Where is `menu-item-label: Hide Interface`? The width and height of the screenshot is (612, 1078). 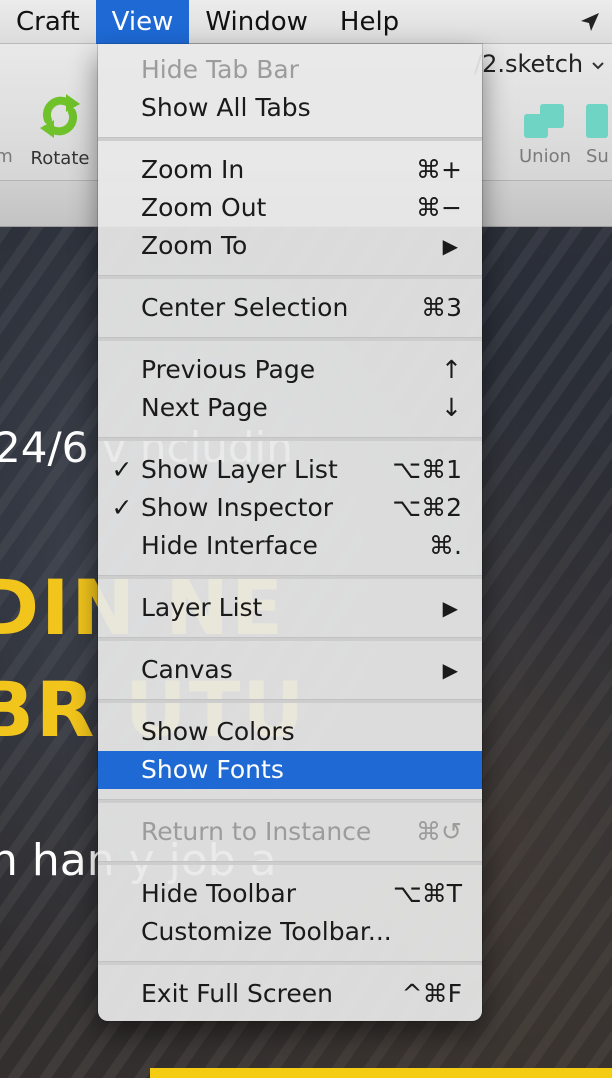
menu-item-label: Hide Interface is located at coordinates (229, 545).